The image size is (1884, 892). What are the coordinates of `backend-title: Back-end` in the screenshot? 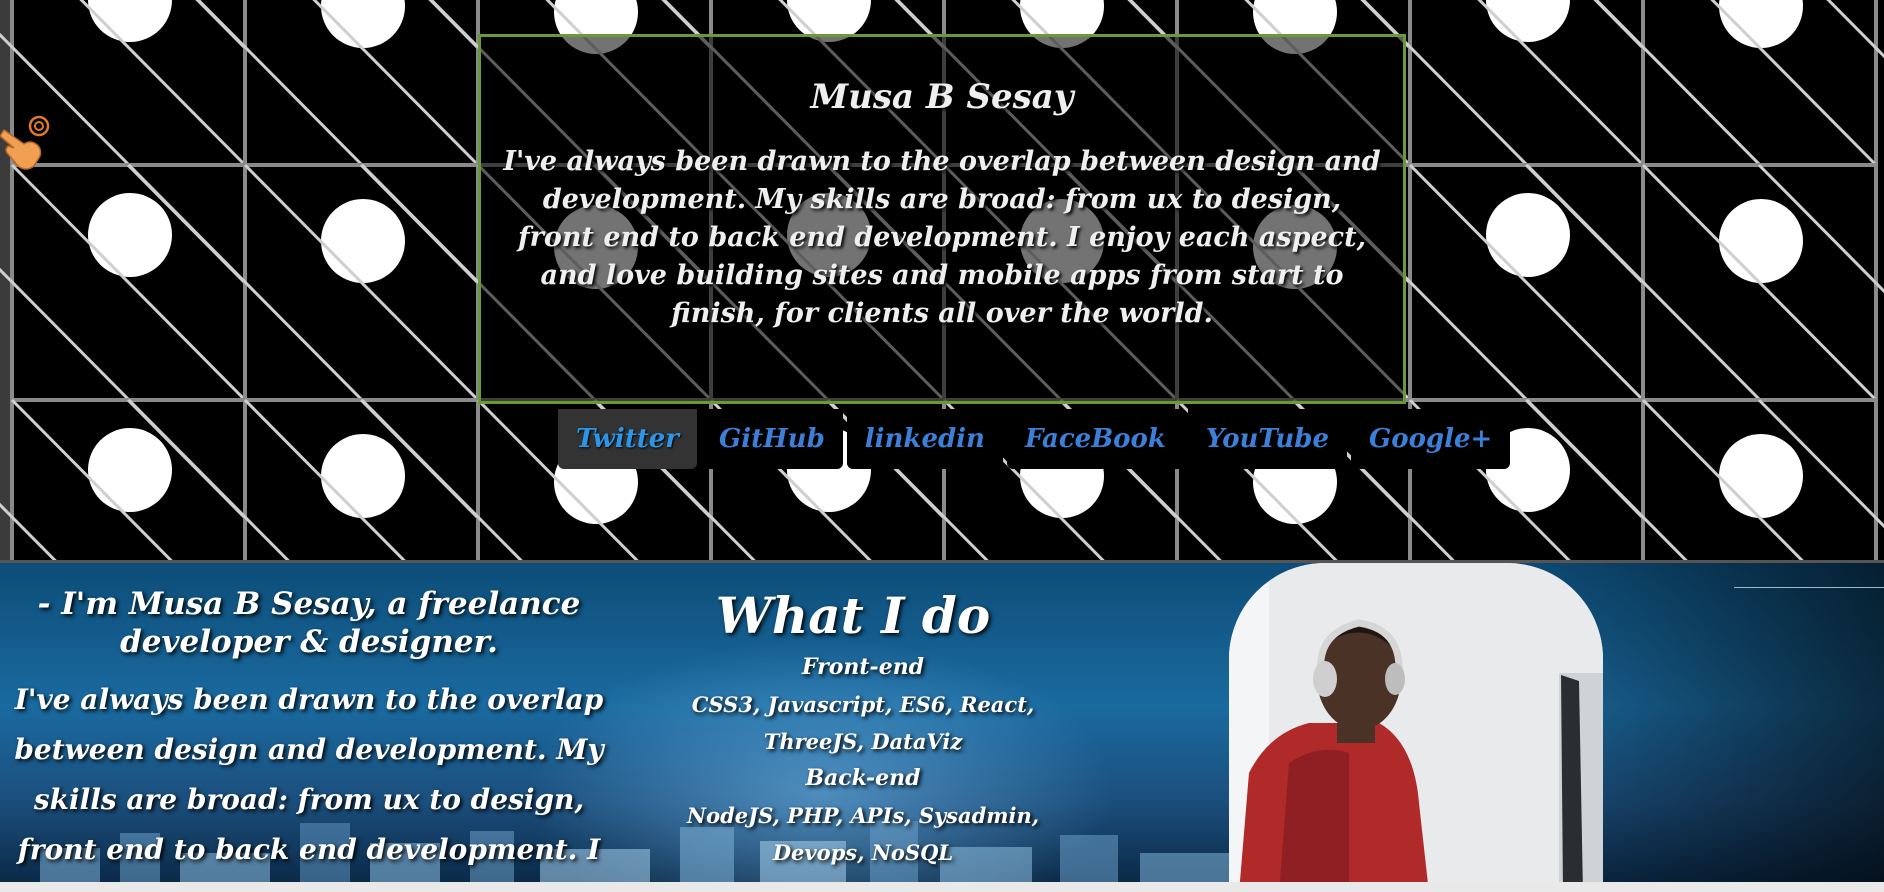 It's located at (863, 778).